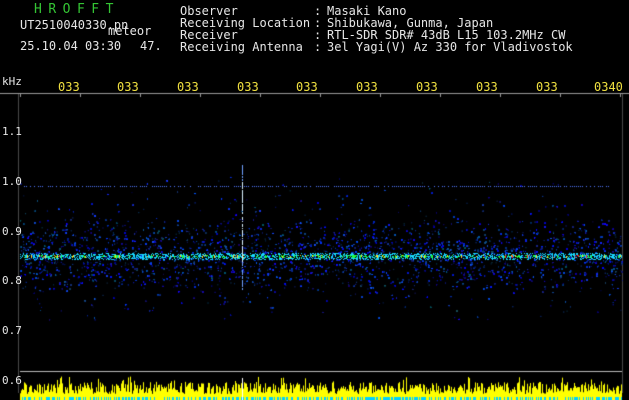 The height and width of the screenshot is (400, 629). I want to click on y-tick-label: 0.8, so click(12, 280).